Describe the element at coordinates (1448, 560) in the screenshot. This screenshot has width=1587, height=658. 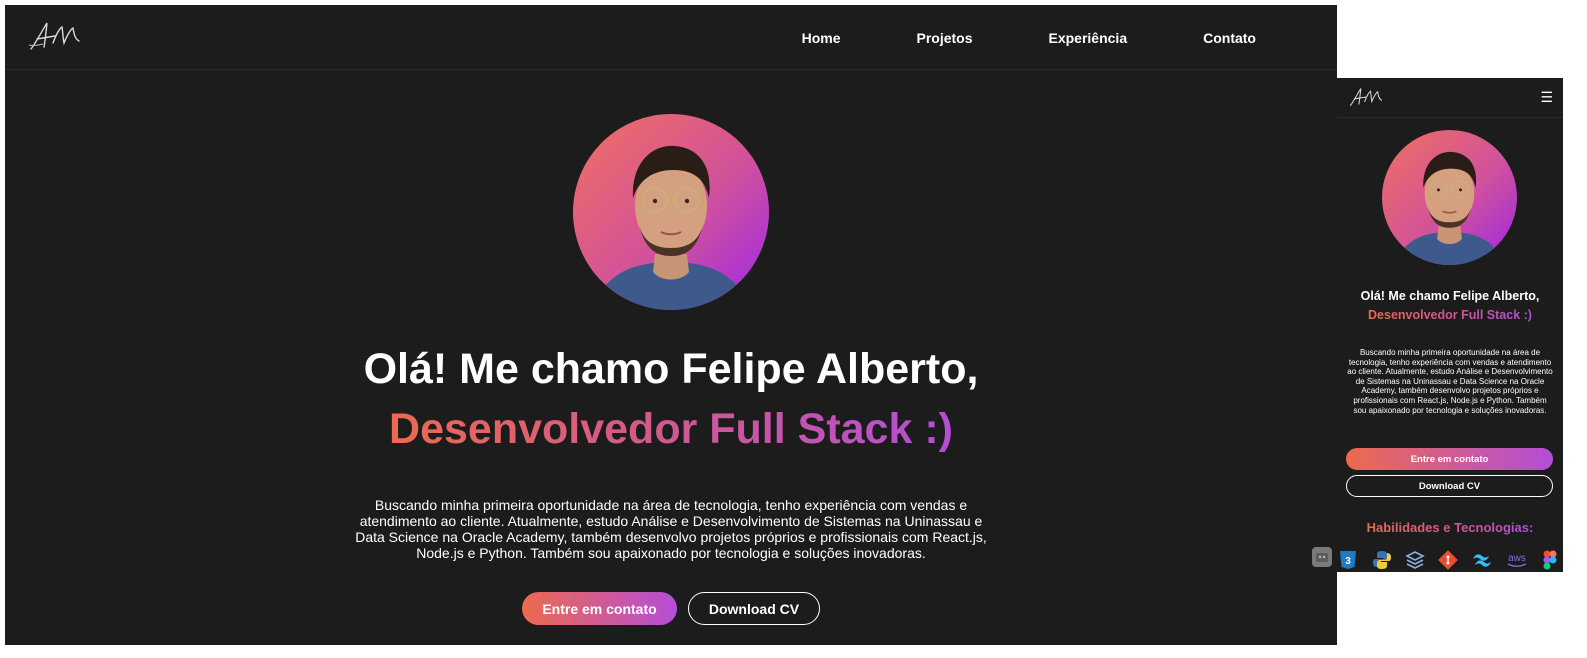
I see `git-icon` at that location.